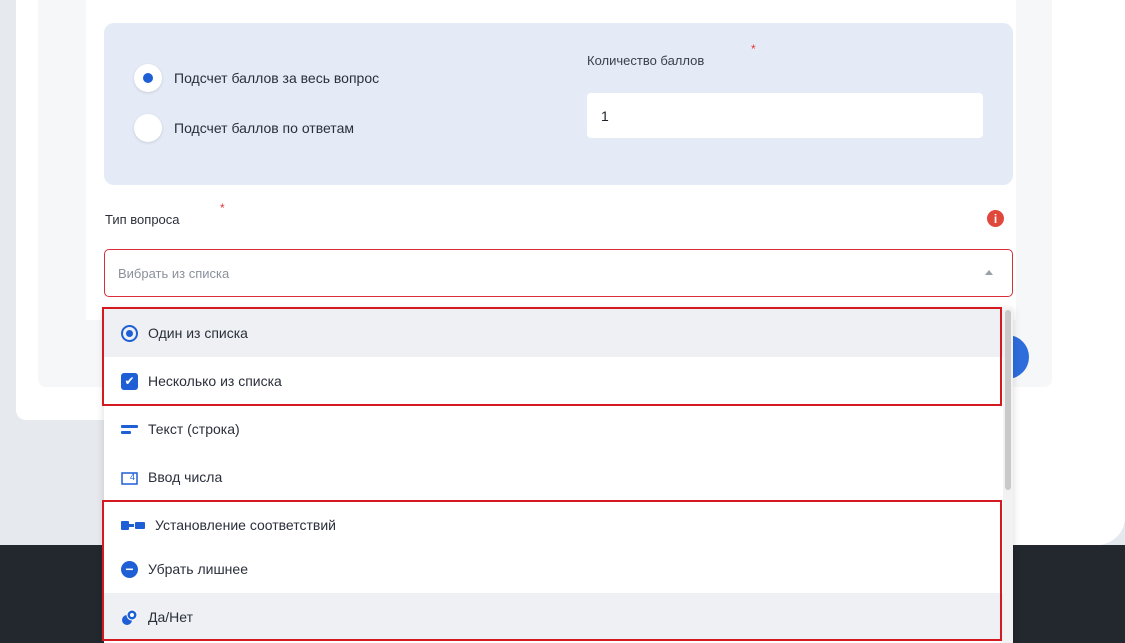 This screenshot has height=643, width=1125. I want to click on radio-score-whole-question: Подсчет баллов за весь вопрос, so click(256, 78).